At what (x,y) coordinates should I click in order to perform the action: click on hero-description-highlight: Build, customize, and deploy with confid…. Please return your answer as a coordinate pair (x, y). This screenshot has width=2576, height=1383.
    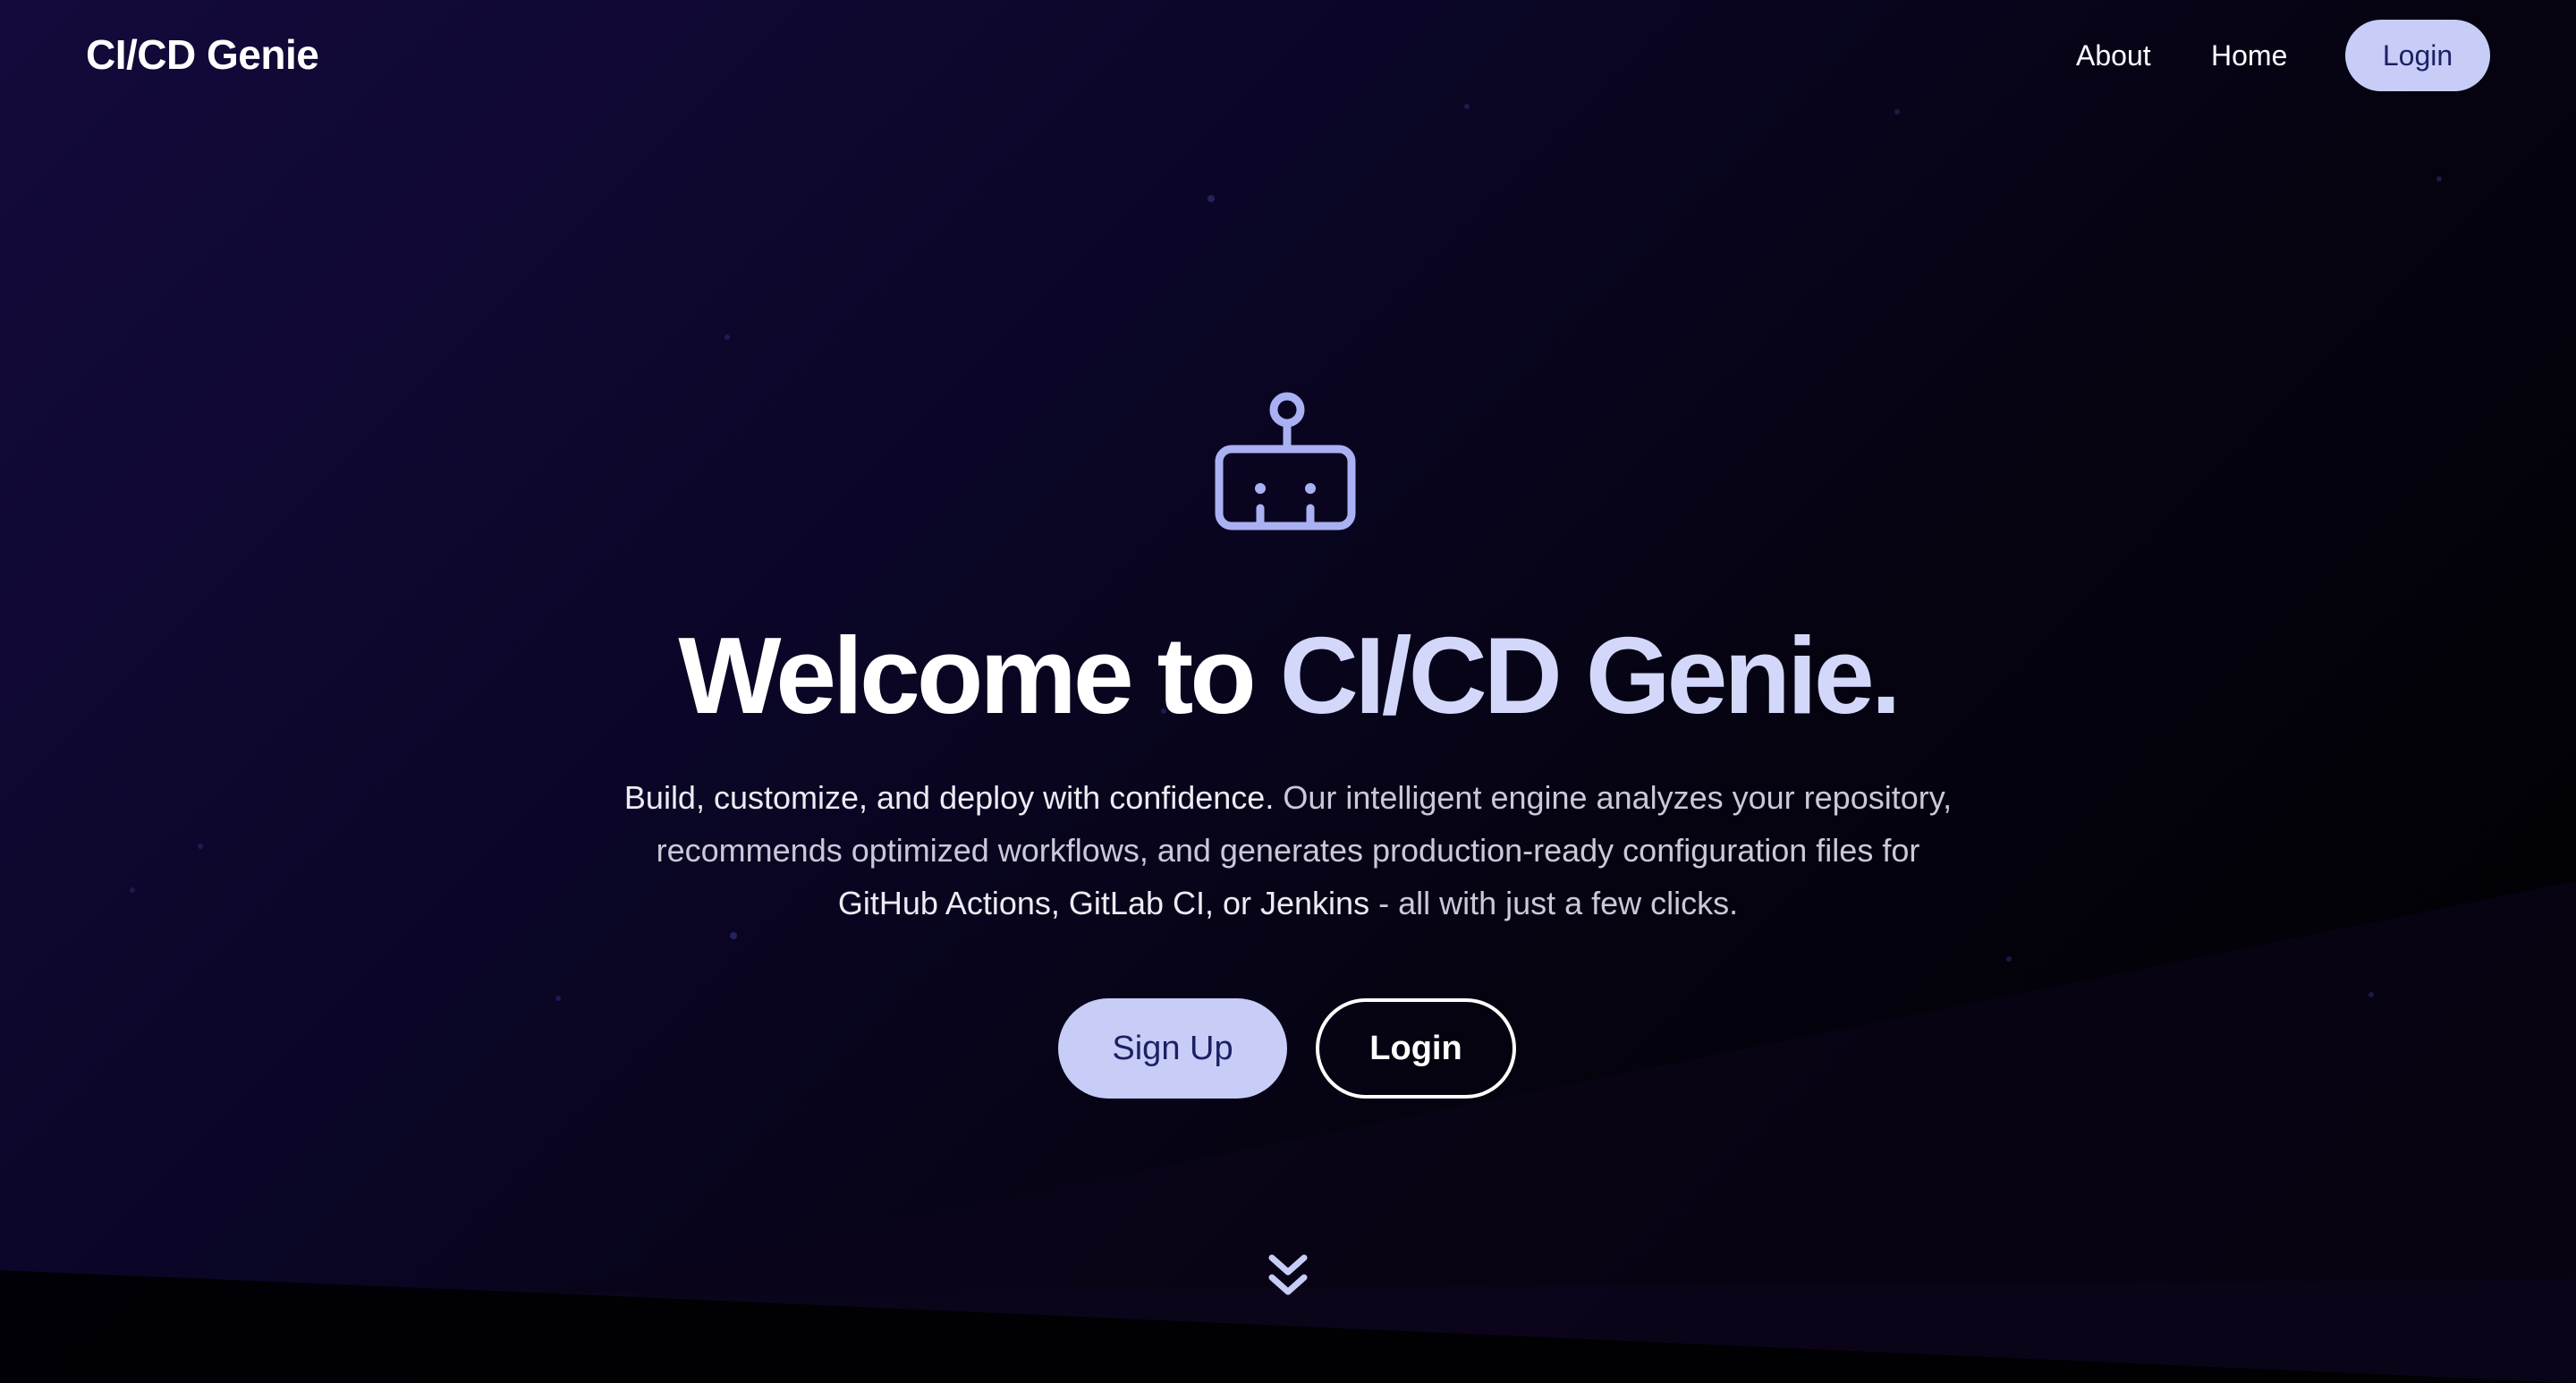
    Looking at the image, I should click on (949, 797).